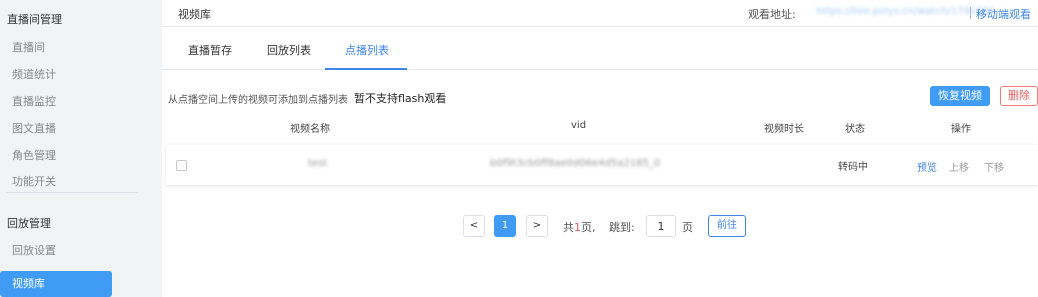  I want to click on move-up-link: 上移, so click(959, 166).